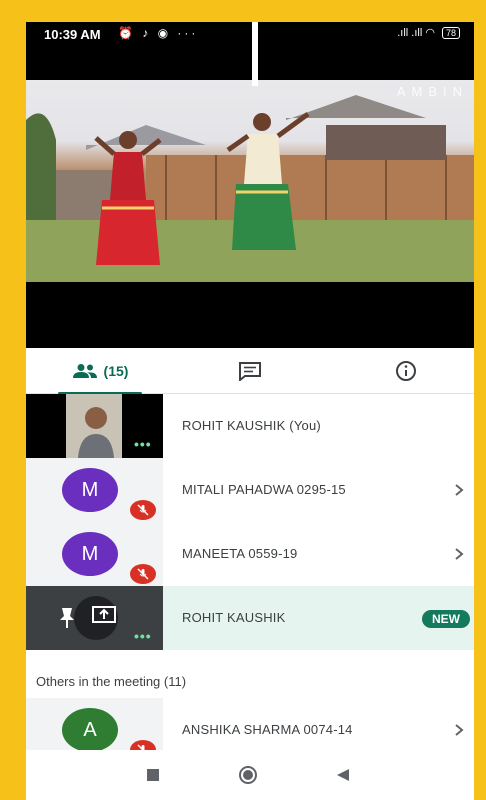 The image size is (486, 800). I want to click on people-icon, so click(84, 371).